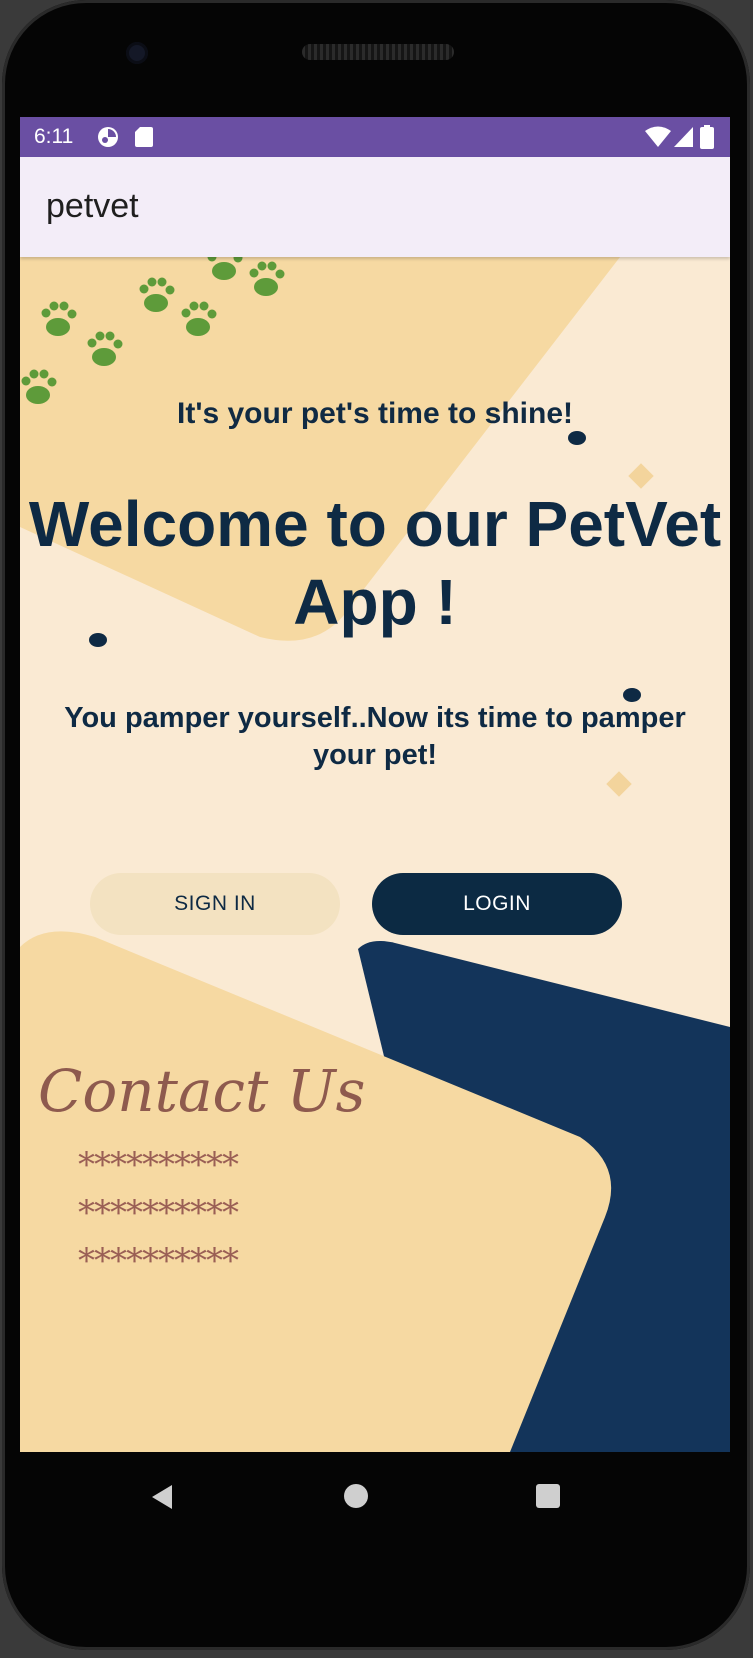 The height and width of the screenshot is (1658, 753). What do you see at coordinates (158, 1213) in the screenshot?
I see `contact-line-2: **********` at bounding box center [158, 1213].